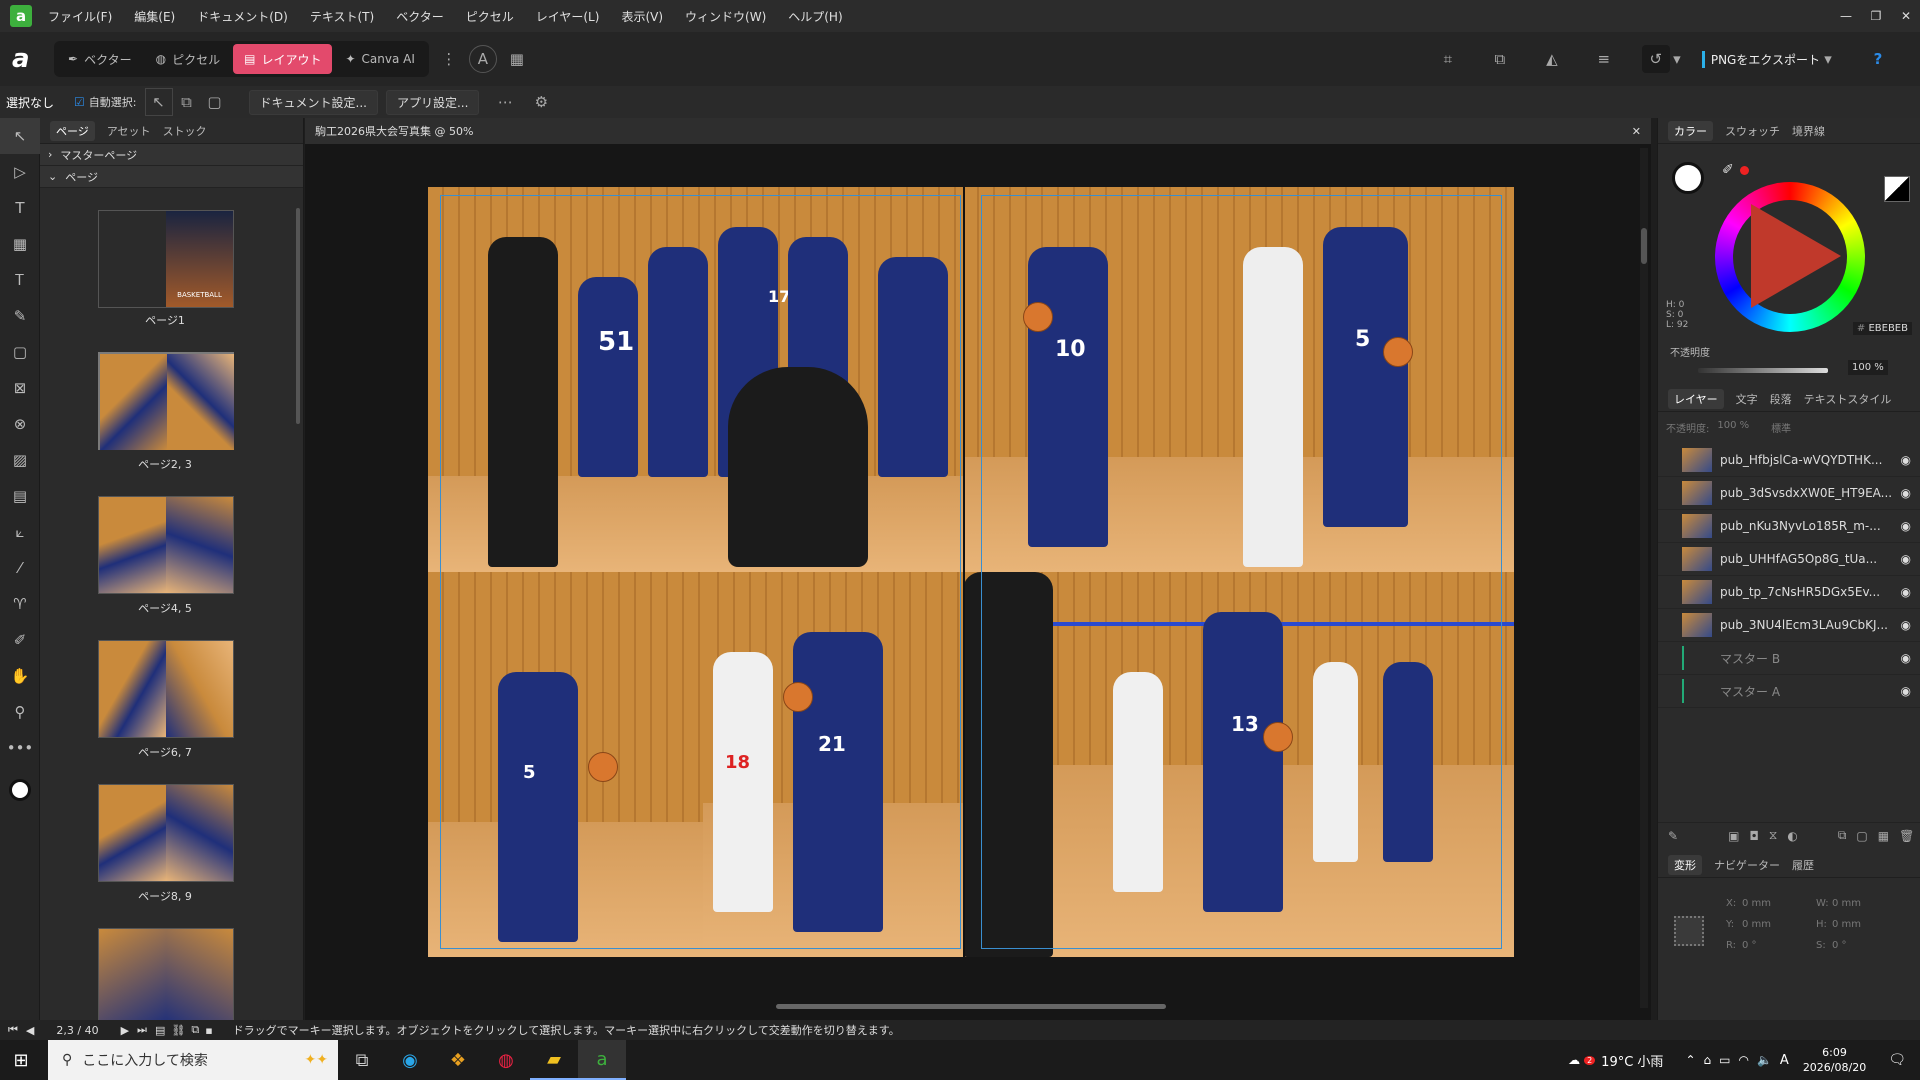  What do you see at coordinates (517, 59) in the screenshot?
I see `grid-view-icon: ▦` at bounding box center [517, 59].